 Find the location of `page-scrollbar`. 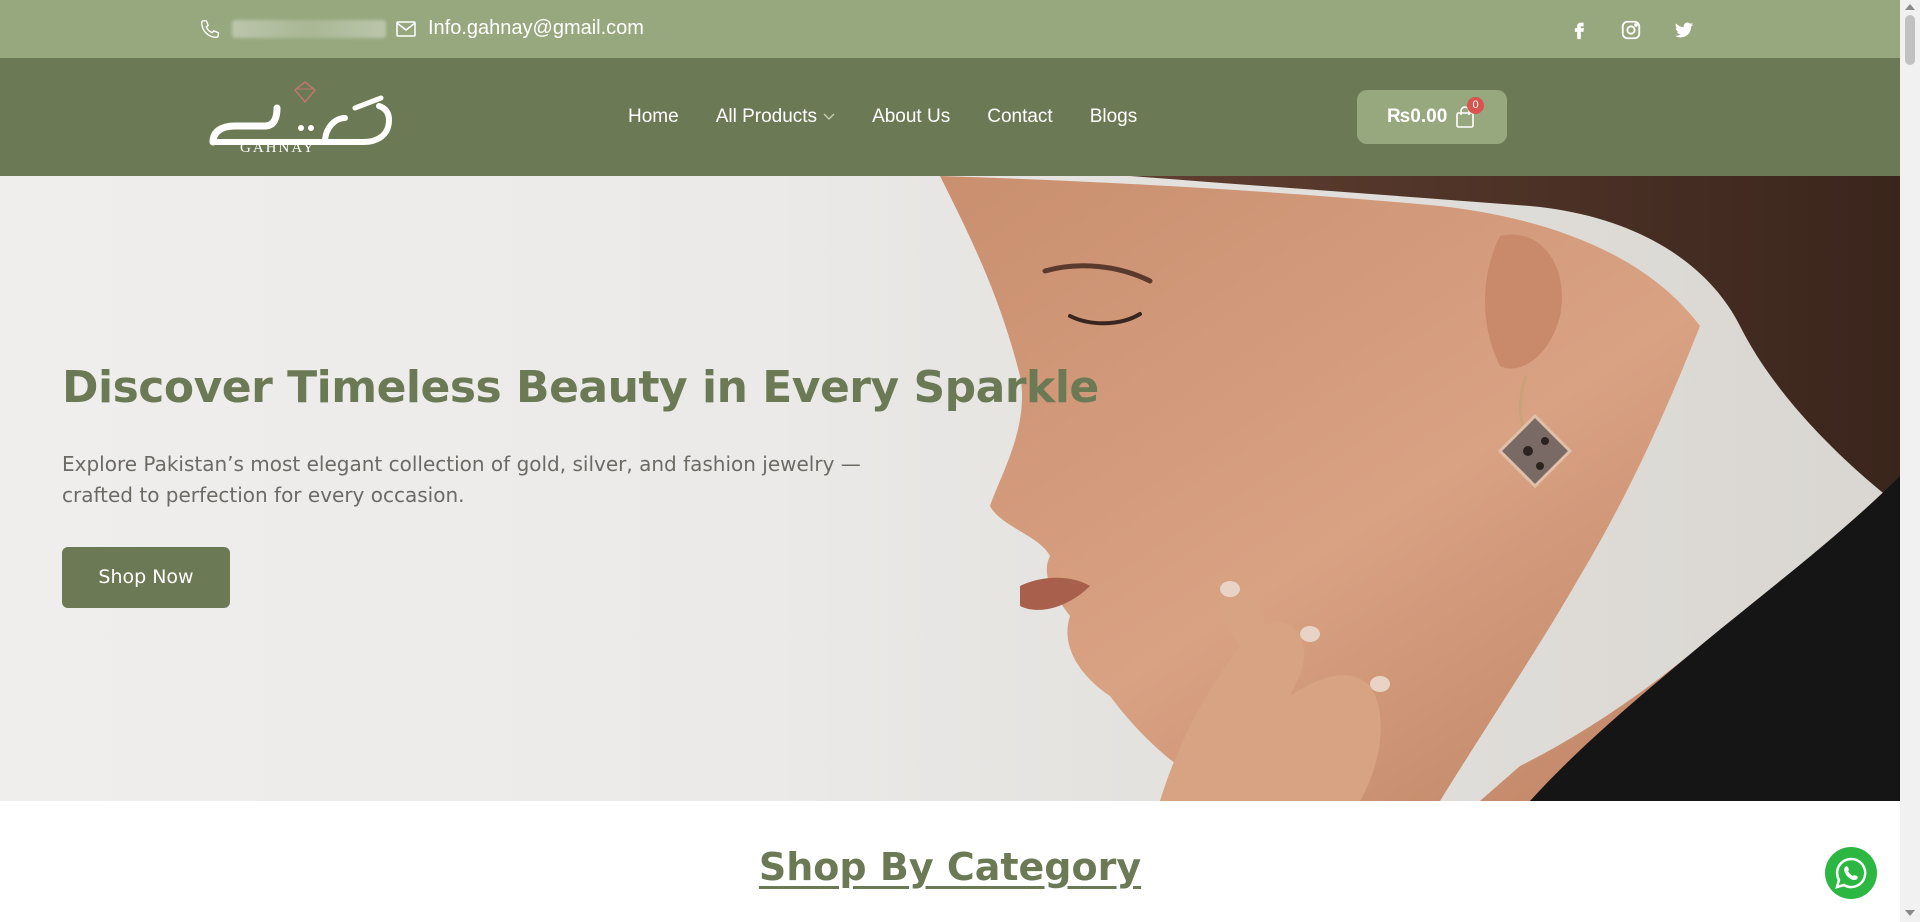

page-scrollbar is located at coordinates (1910, 461).